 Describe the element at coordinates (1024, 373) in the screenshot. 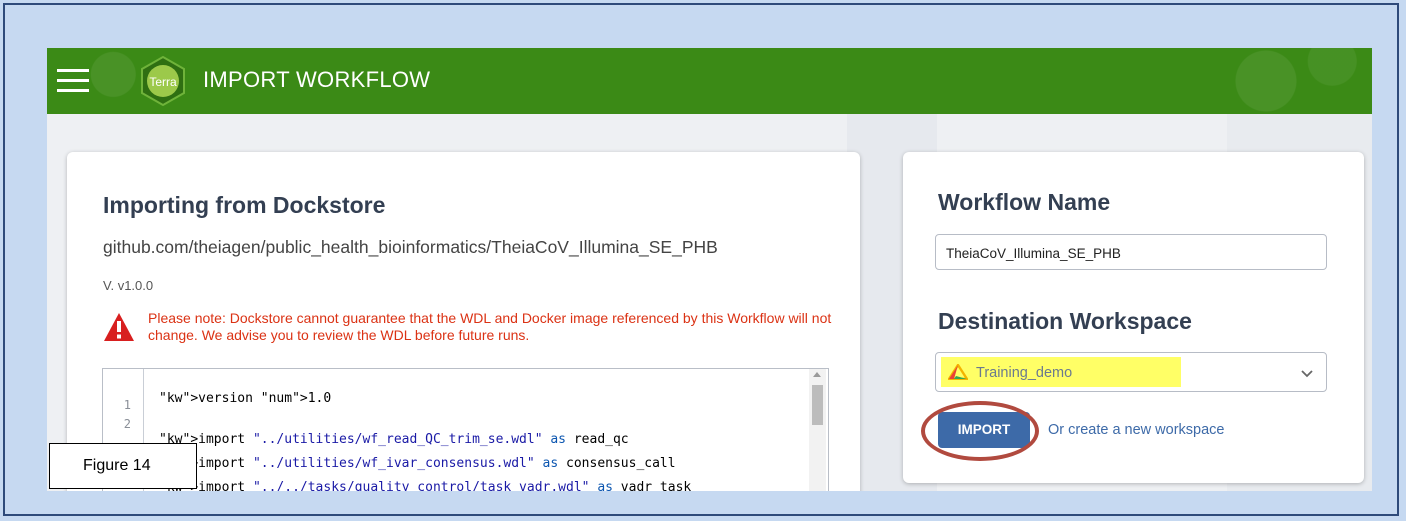

I see `selected-workspace: Training_demo` at that location.